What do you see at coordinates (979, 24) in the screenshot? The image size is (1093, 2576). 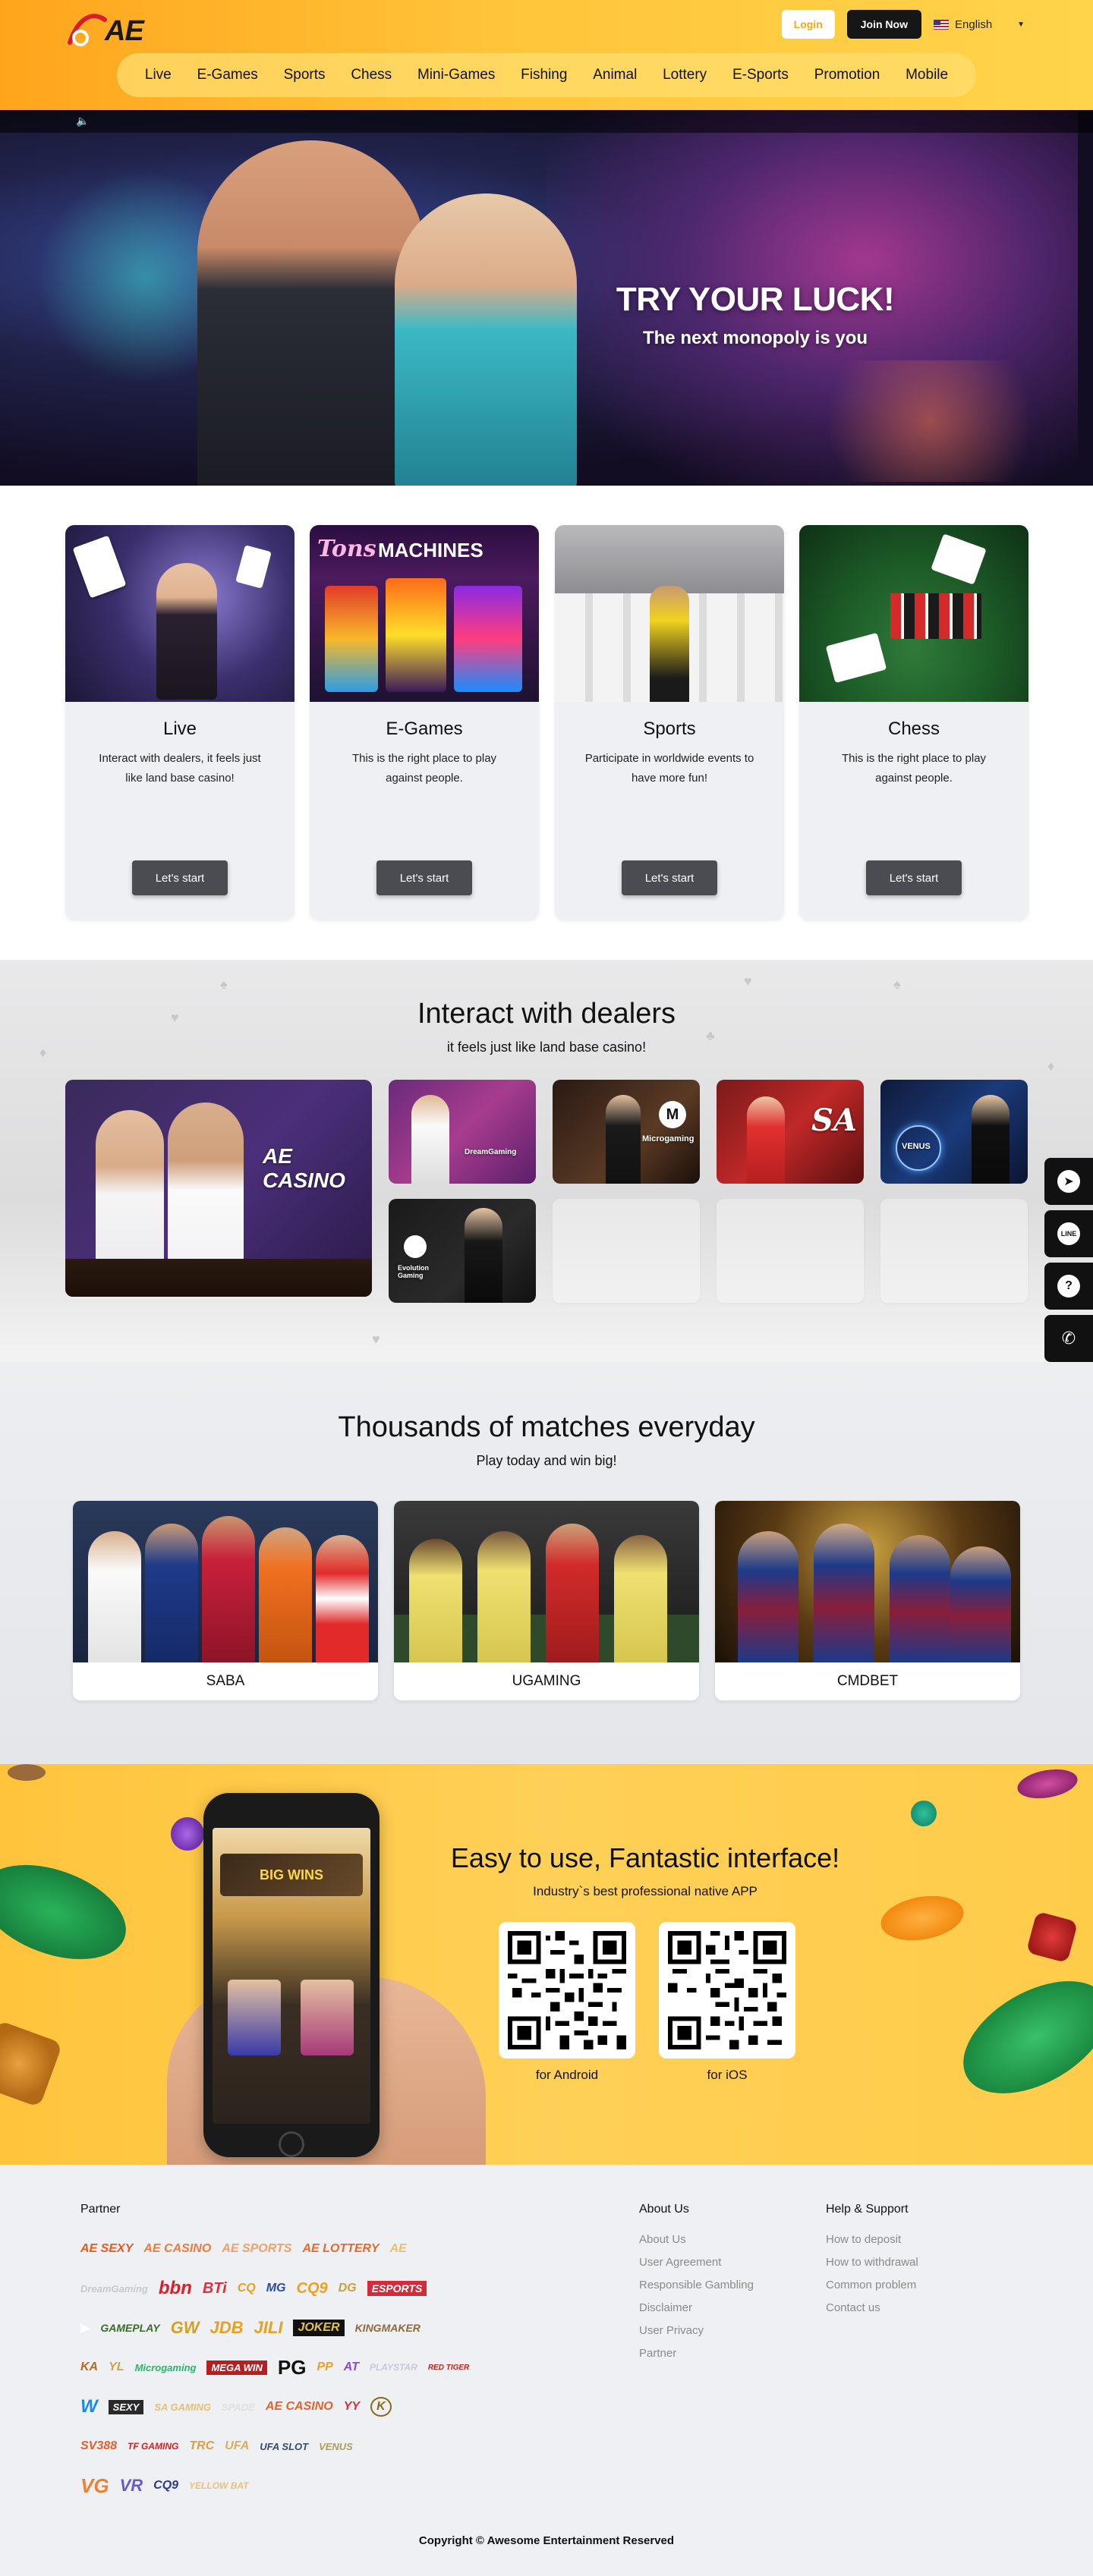 I see `language-select: English ▼` at bounding box center [979, 24].